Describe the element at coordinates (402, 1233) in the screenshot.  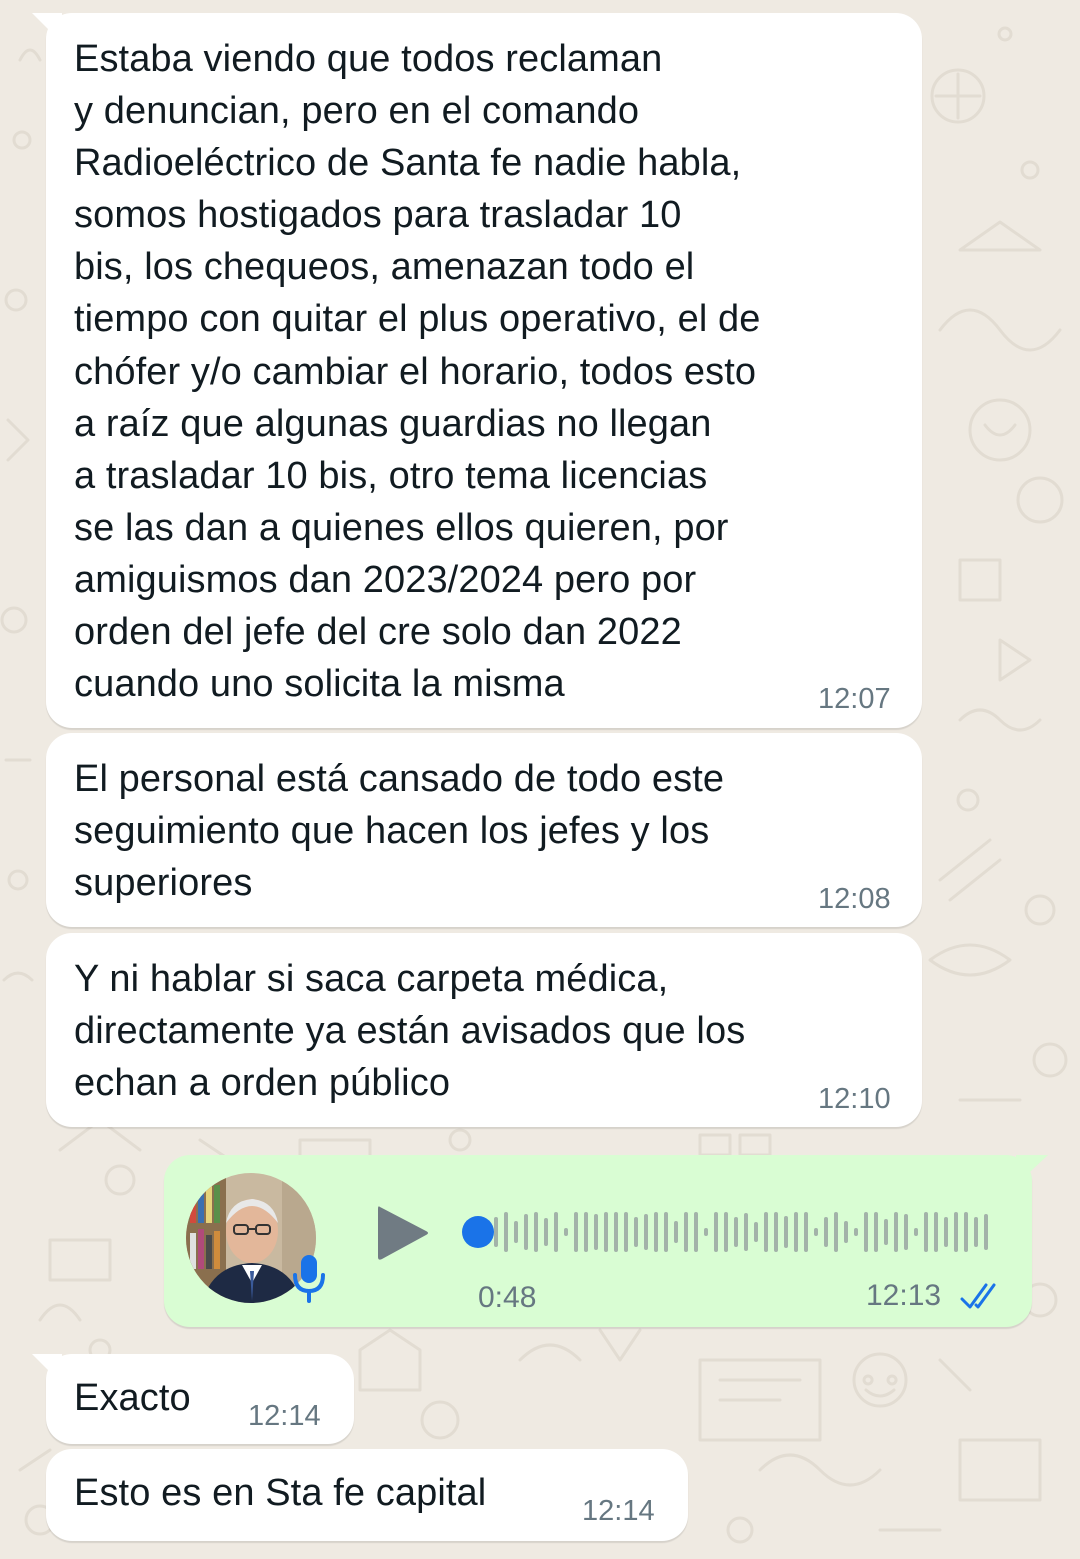
I see `play-icon` at that location.